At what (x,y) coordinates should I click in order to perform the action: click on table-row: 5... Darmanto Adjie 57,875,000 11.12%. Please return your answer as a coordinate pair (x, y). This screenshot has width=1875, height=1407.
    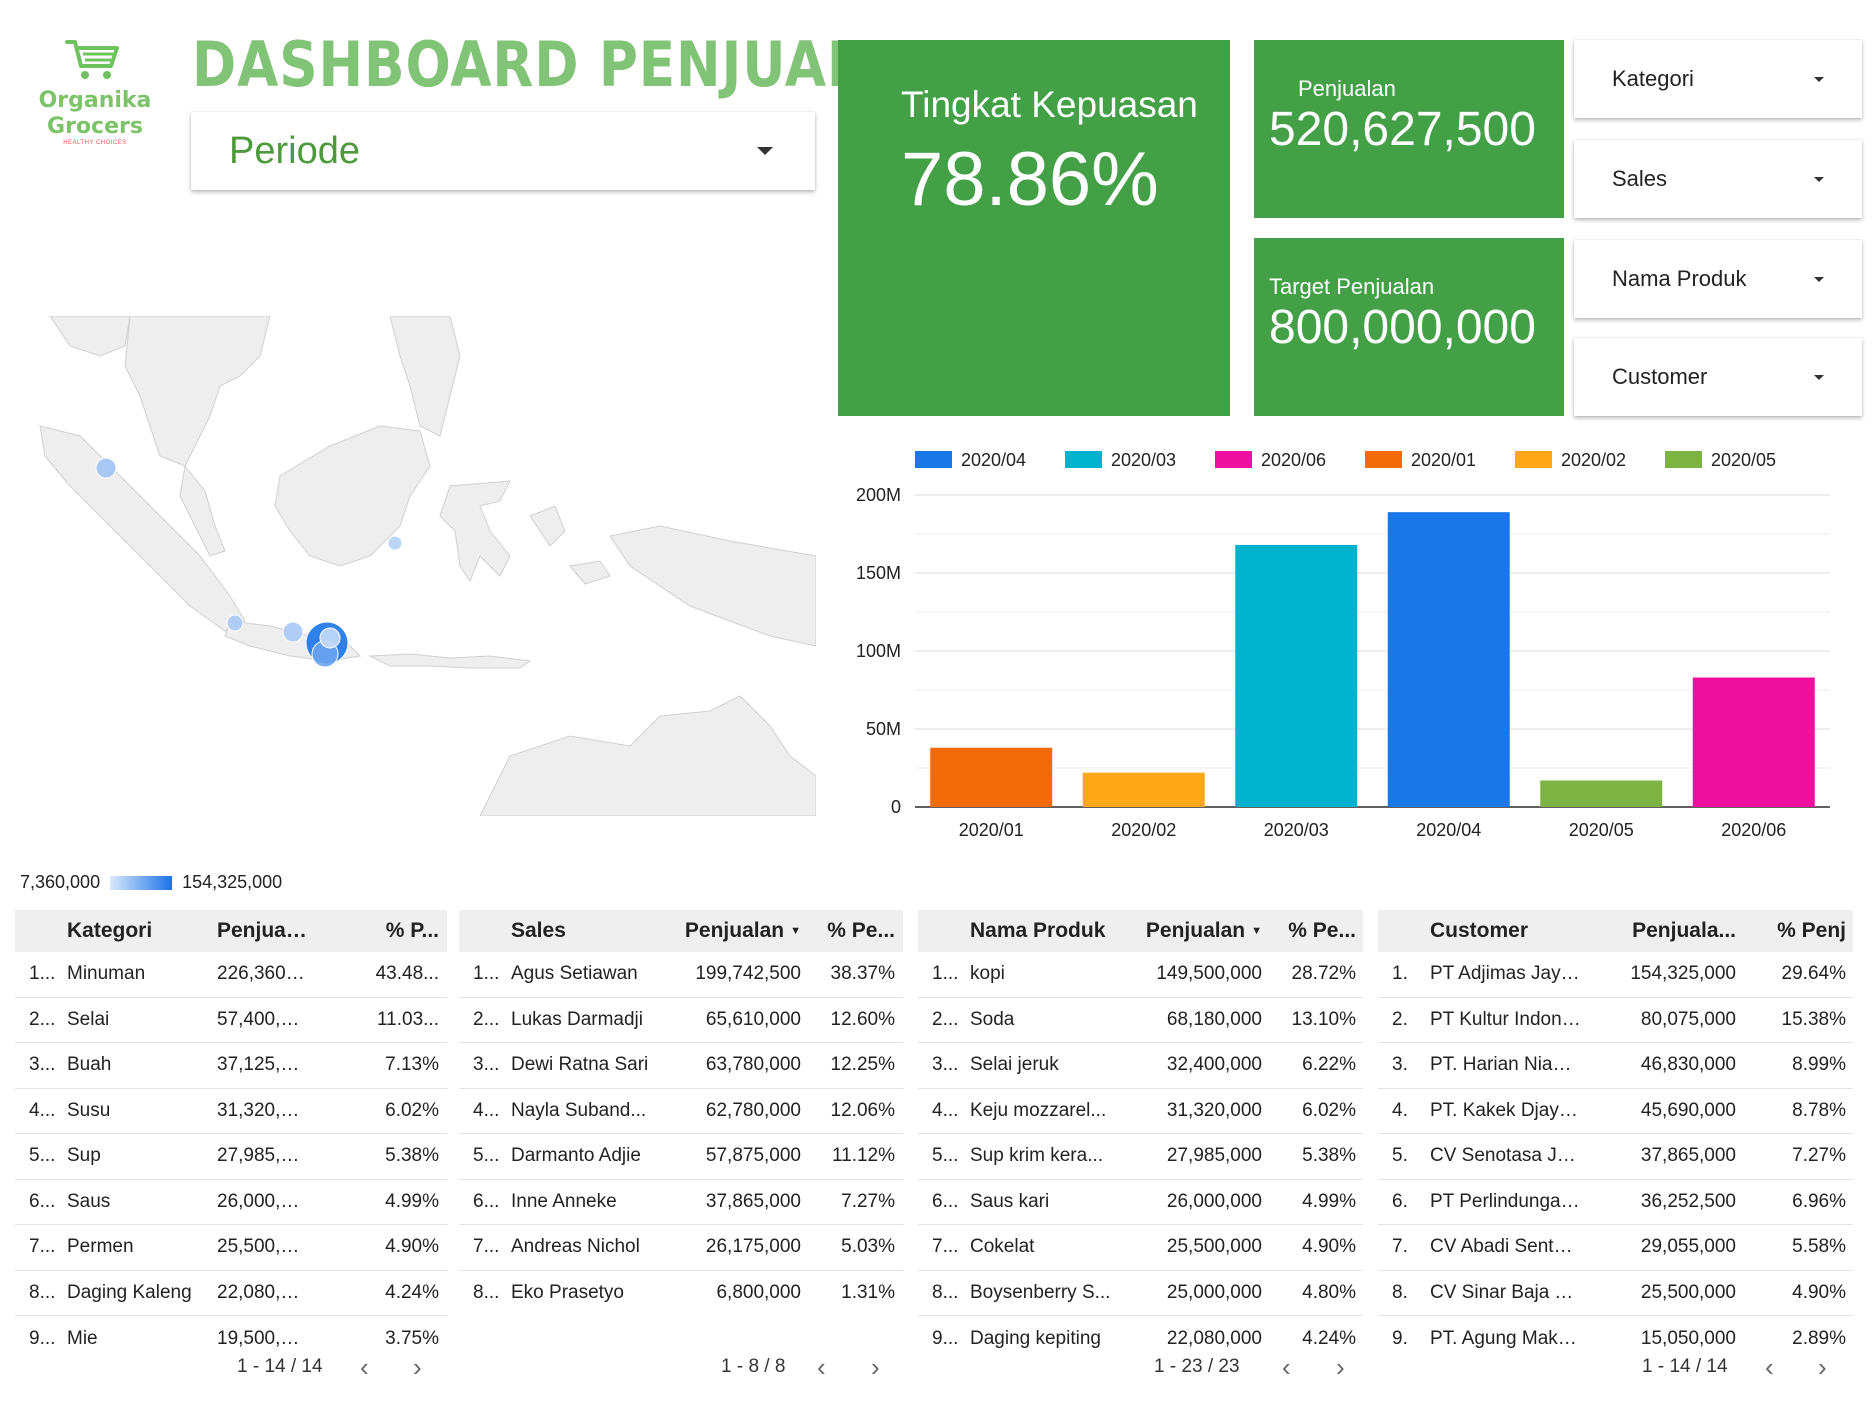
    Looking at the image, I should click on (681, 1157).